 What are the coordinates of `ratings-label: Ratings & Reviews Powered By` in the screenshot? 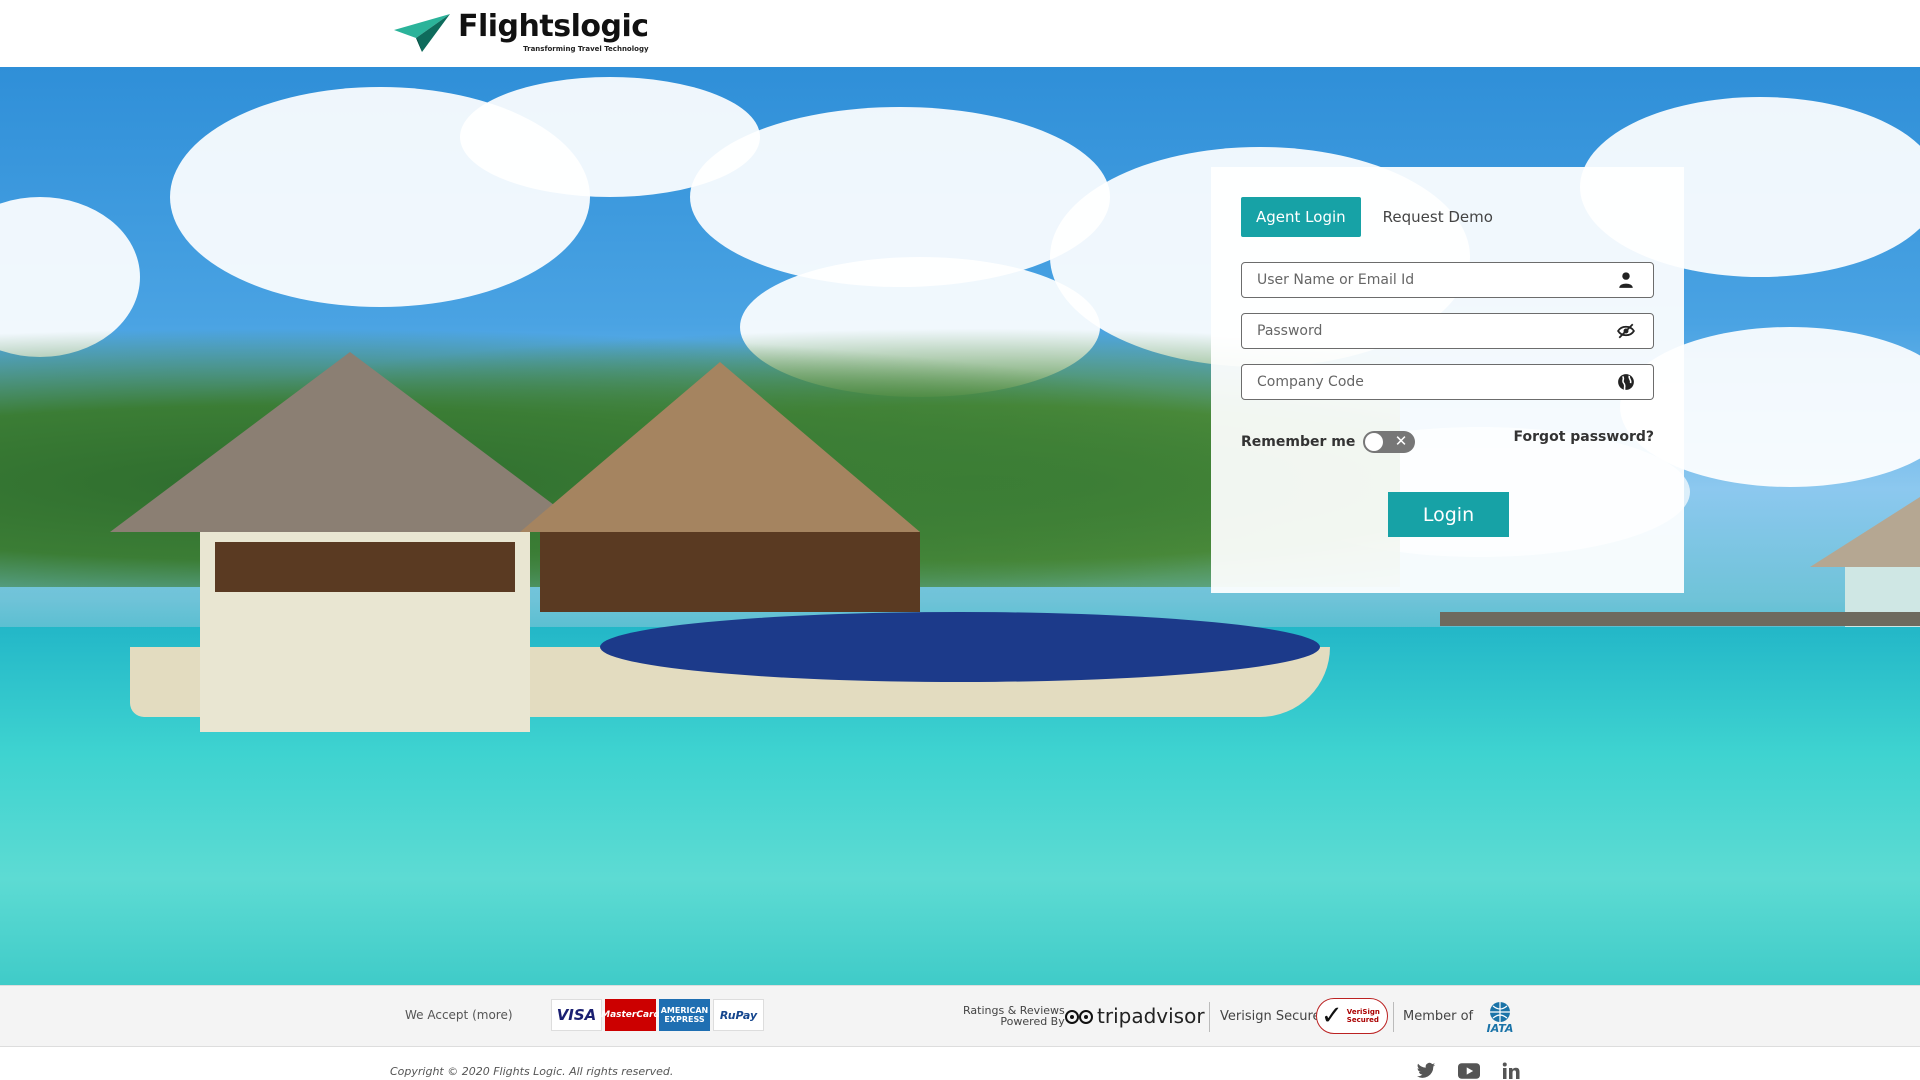 It's located at (1014, 1016).